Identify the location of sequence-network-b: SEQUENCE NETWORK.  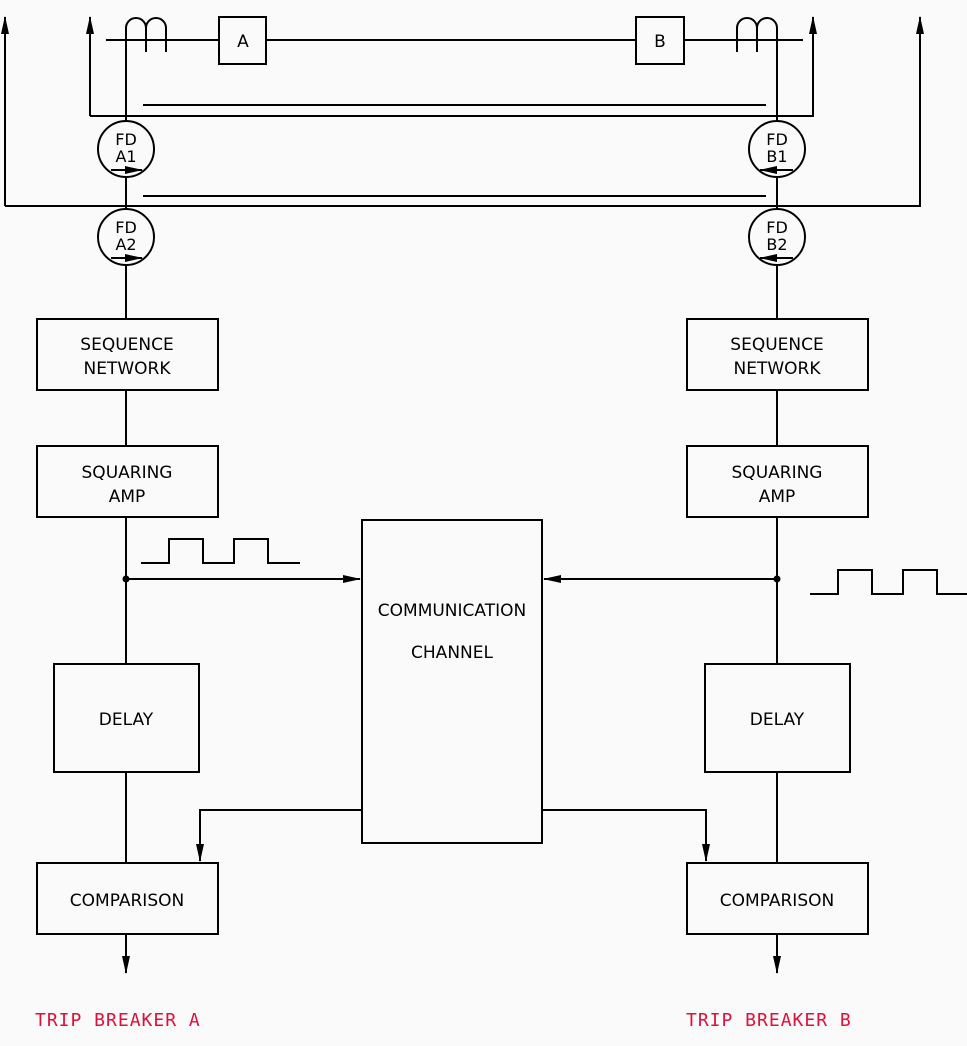
(777, 354).